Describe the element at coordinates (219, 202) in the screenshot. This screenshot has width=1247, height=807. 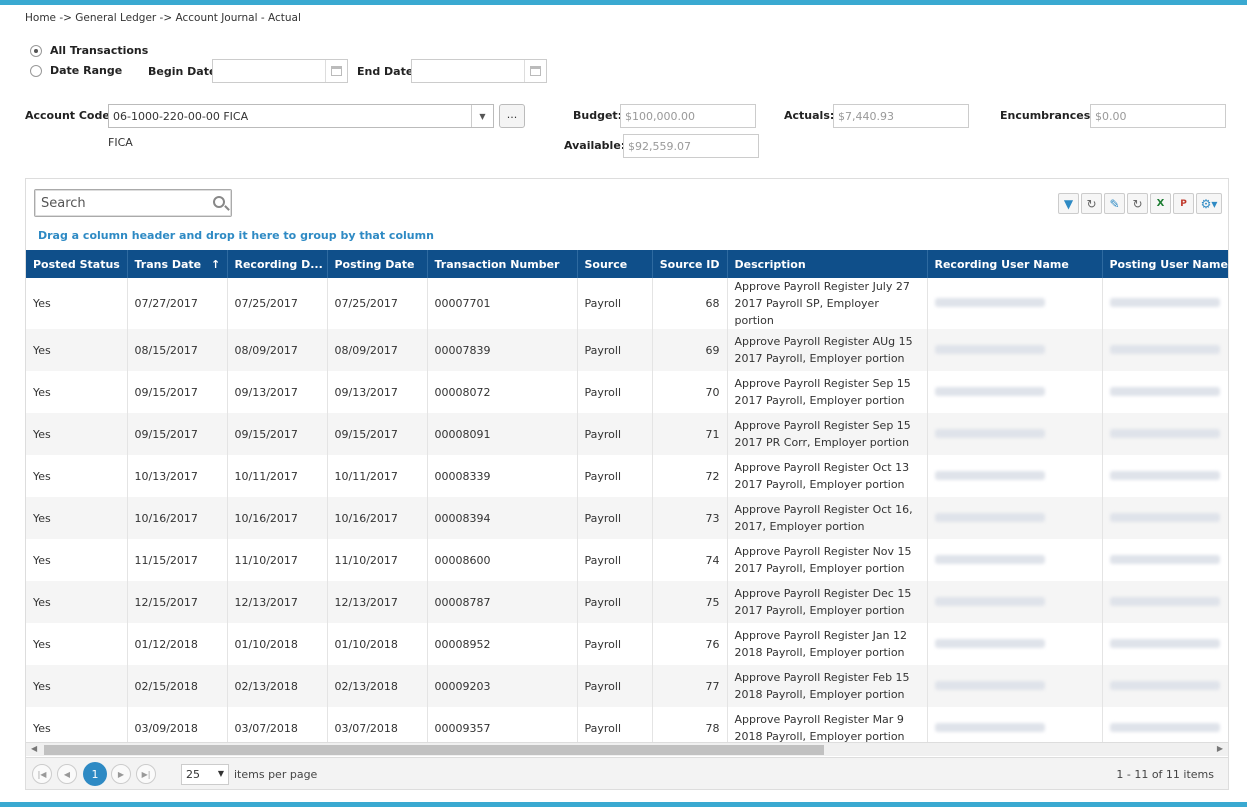
I see `search-icon` at that location.